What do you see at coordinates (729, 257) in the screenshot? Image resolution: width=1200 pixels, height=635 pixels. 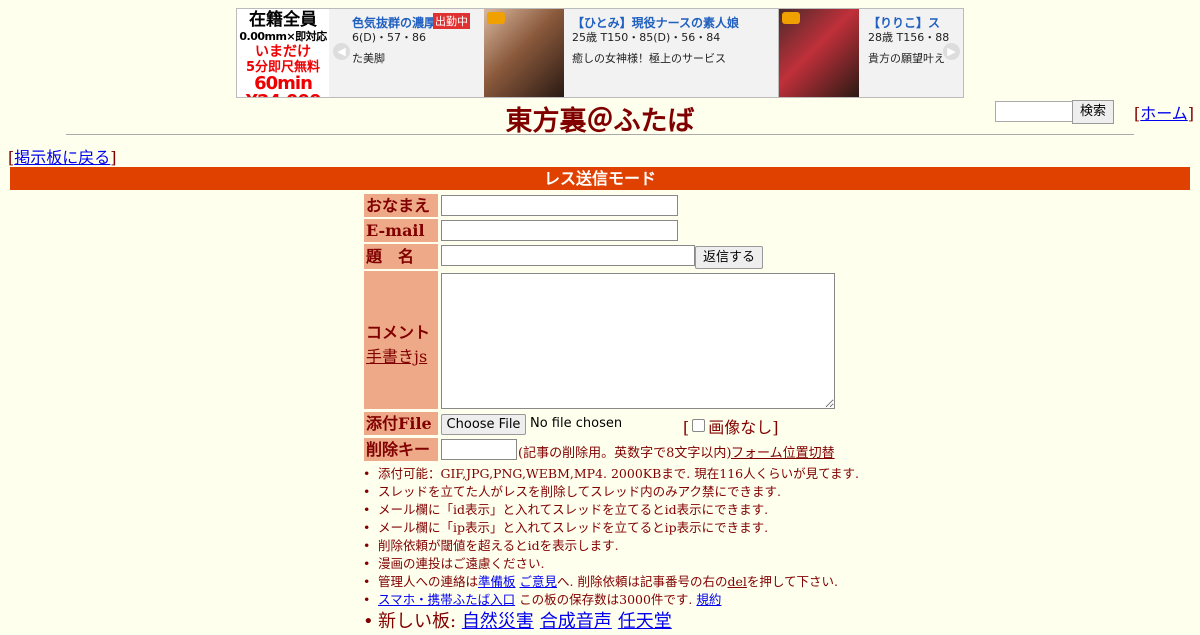 I see `submit-reply-button: 返信する` at bounding box center [729, 257].